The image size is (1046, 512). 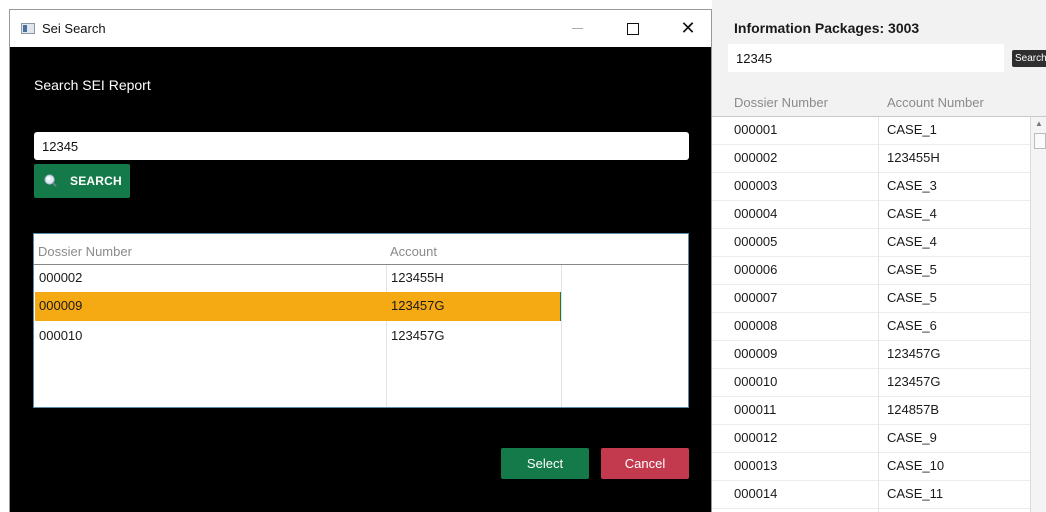 I want to click on row-selection-highlight, so click(x=298, y=306).